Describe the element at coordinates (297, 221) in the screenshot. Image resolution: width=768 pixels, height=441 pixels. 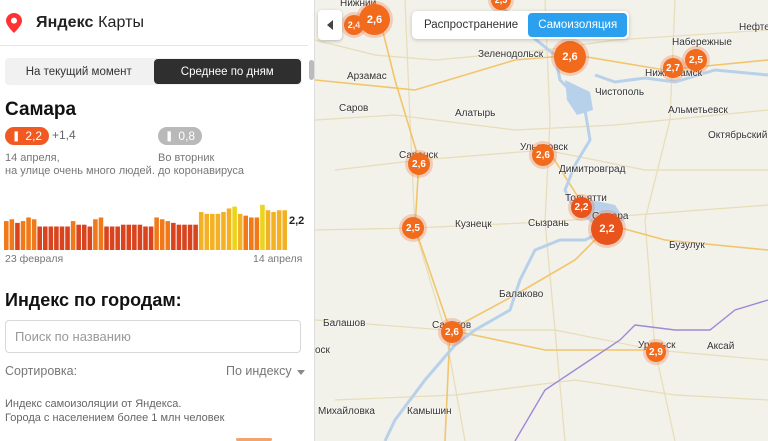
I see `bars-last-value: 2,2` at that location.